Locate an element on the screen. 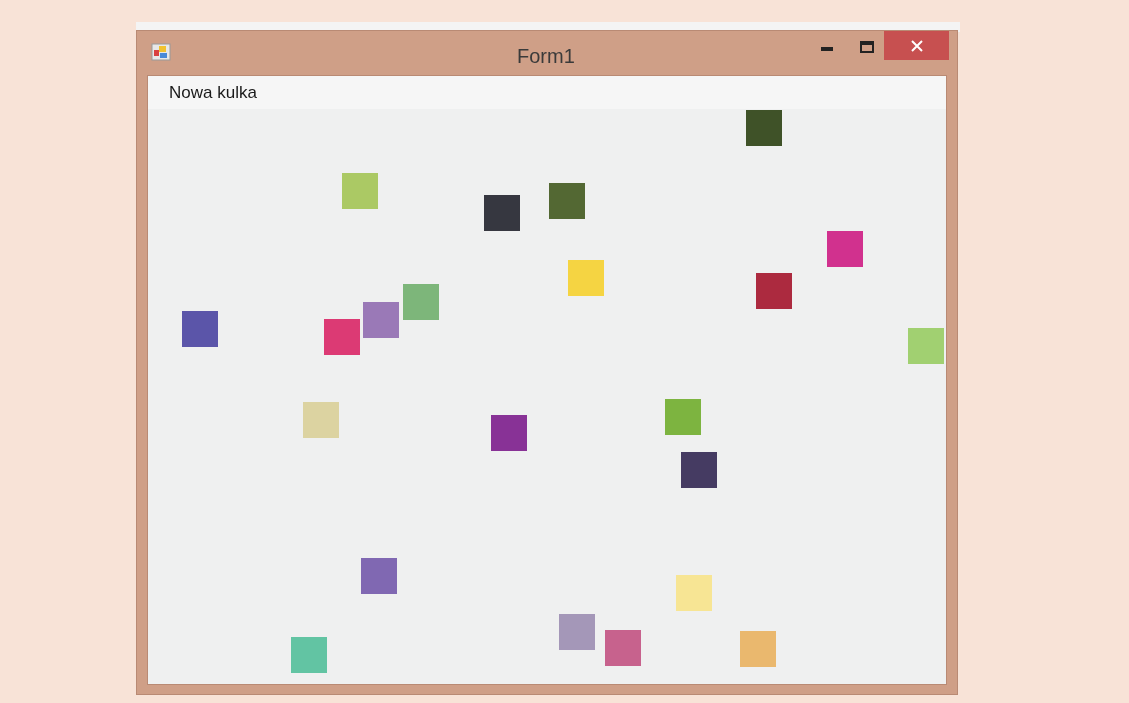  close-button is located at coordinates (916, 45).